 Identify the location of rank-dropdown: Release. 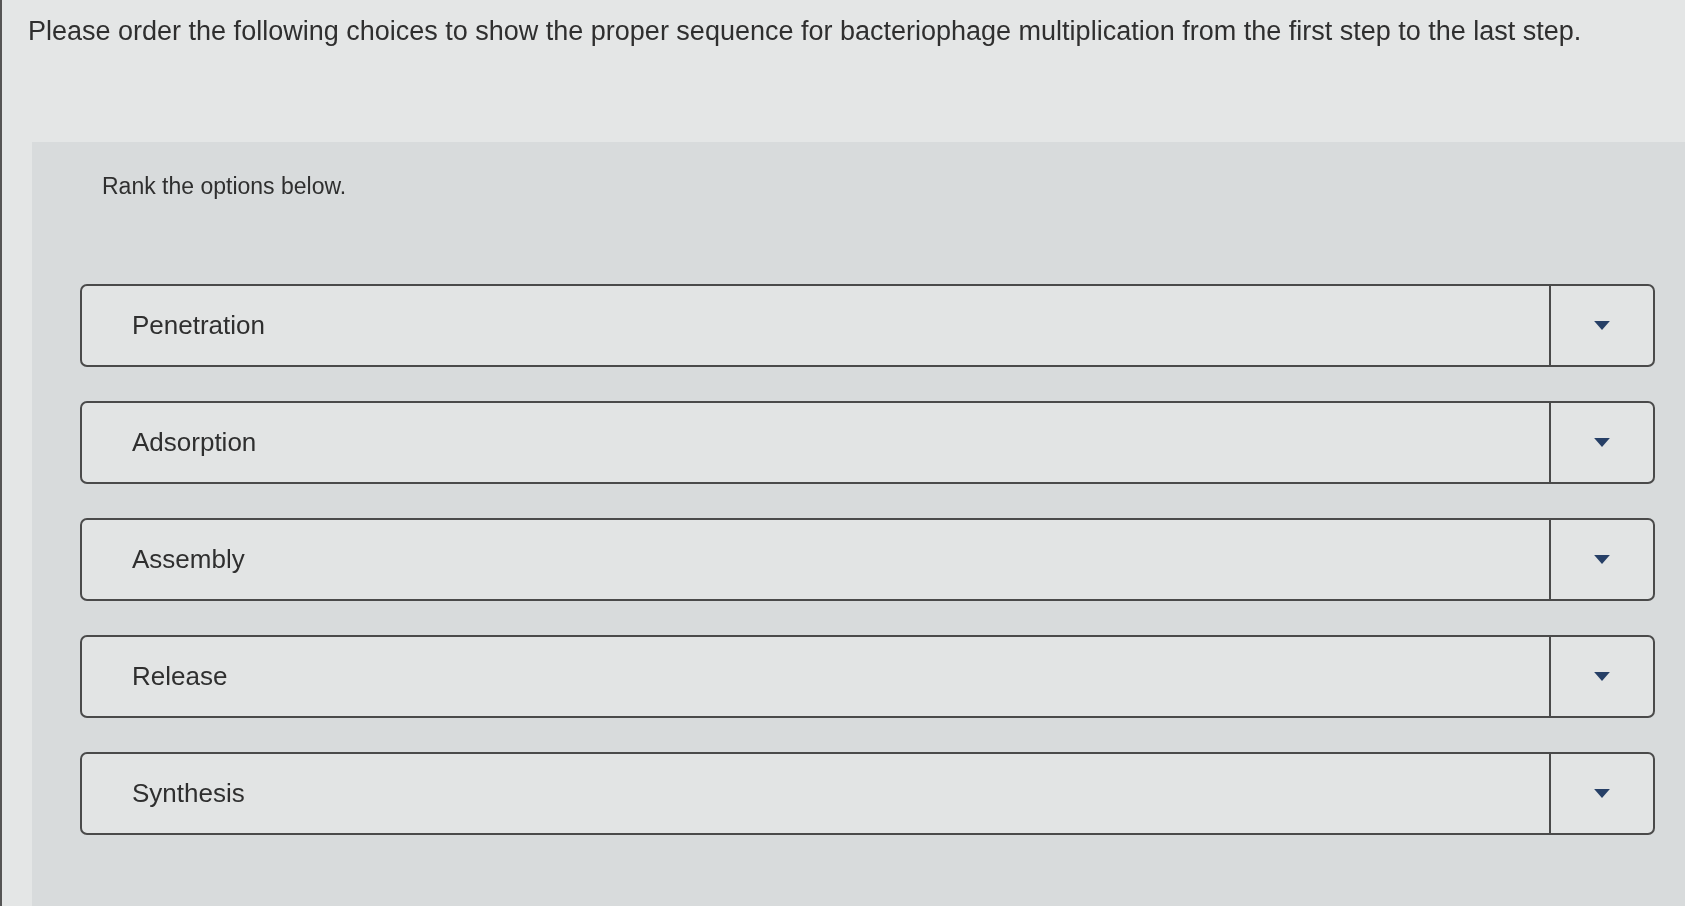
(867, 676).